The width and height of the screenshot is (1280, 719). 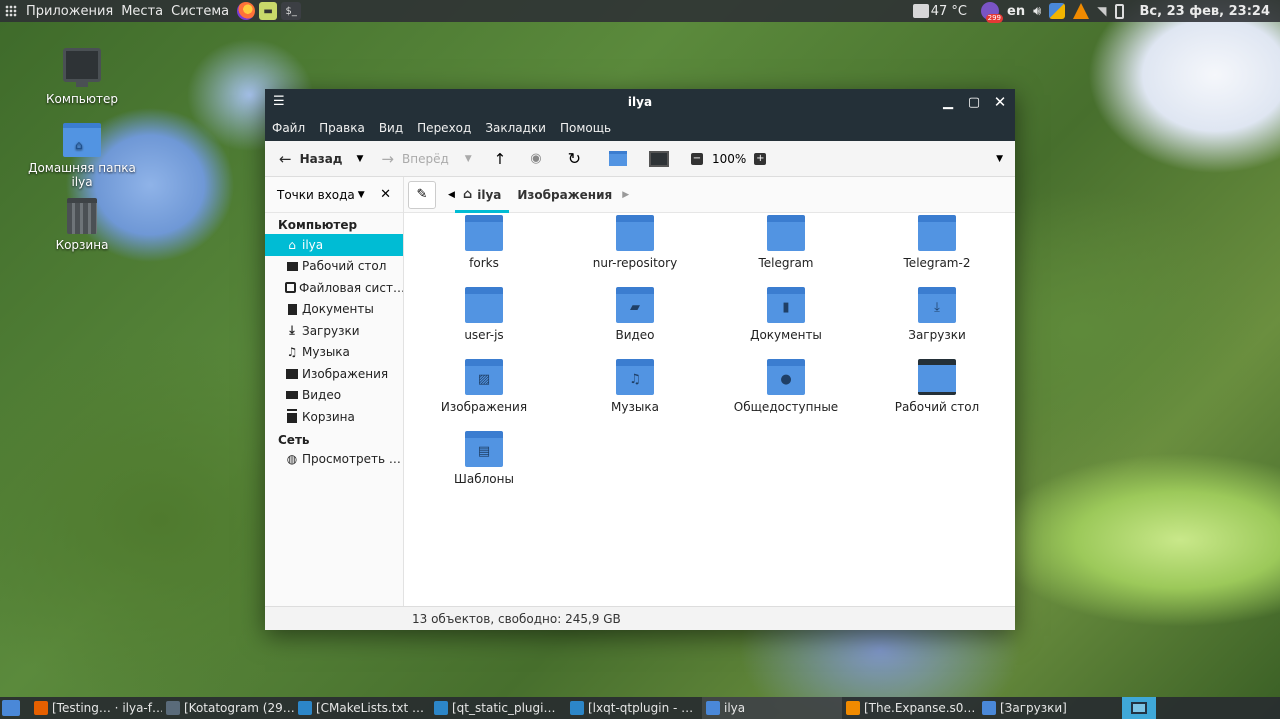 I want to click on sidebar-item-downloads: ⤓ Загрузки, so click(x=334, y=331).